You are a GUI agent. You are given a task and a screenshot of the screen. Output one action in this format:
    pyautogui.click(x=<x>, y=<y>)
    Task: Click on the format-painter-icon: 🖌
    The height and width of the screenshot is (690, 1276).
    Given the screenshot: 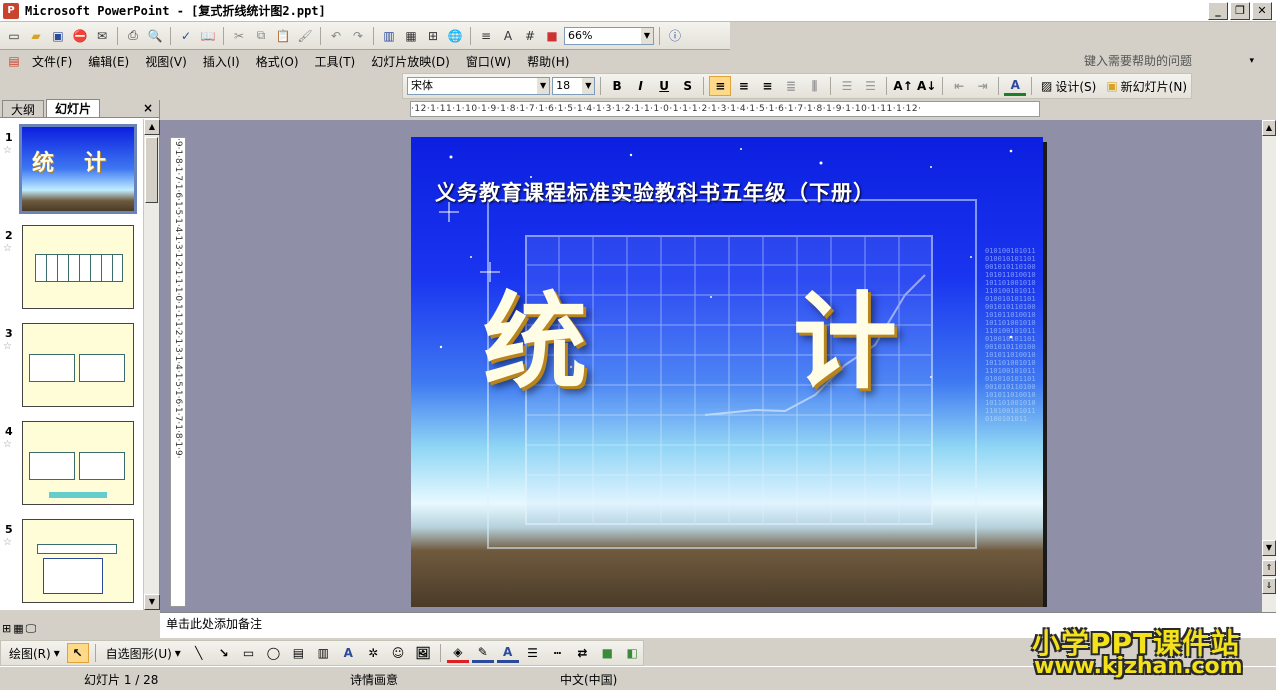 What is the action you would take?
    pyautogui.click(x=305, y=36)
    